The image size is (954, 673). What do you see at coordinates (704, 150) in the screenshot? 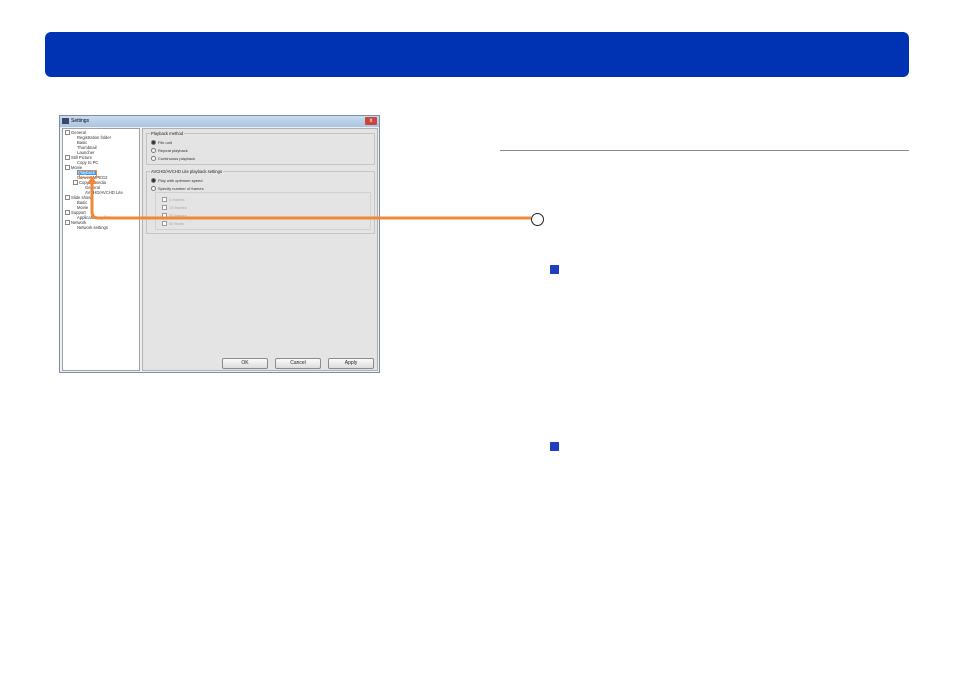
I see `divider-line` at bounding box center [704, 150].